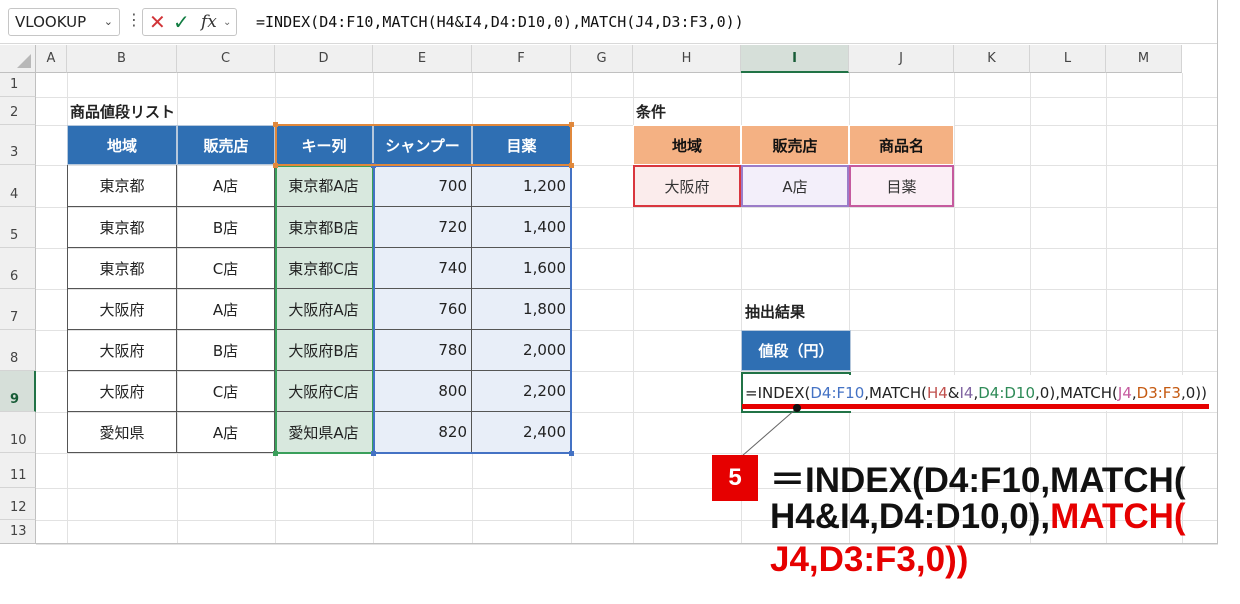  Describe the element at coordinates (18, 432) in the screenshot. I see `row-header-10: 10` at that location.